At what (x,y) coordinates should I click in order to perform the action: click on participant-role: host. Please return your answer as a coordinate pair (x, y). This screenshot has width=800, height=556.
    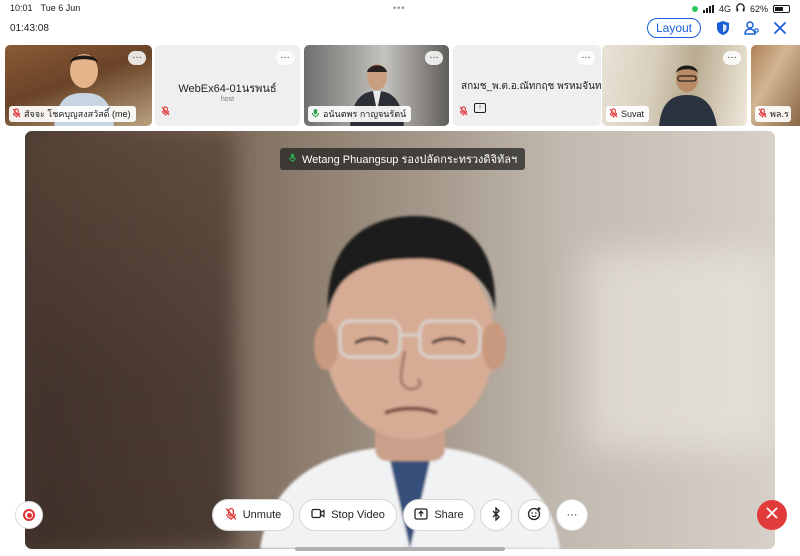
    Looking at the image, I should click on (227, 99).